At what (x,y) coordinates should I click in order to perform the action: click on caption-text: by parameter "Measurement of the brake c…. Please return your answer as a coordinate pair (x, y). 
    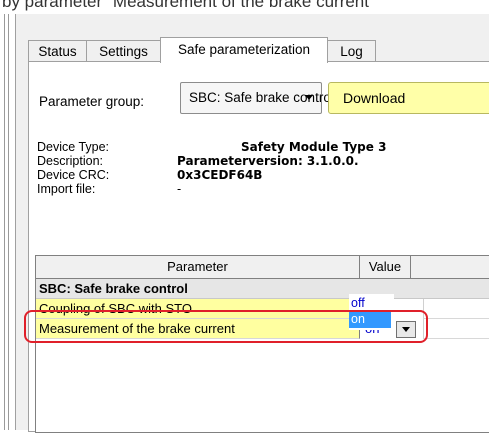
    Looking at the image, I should click on (189, 5).